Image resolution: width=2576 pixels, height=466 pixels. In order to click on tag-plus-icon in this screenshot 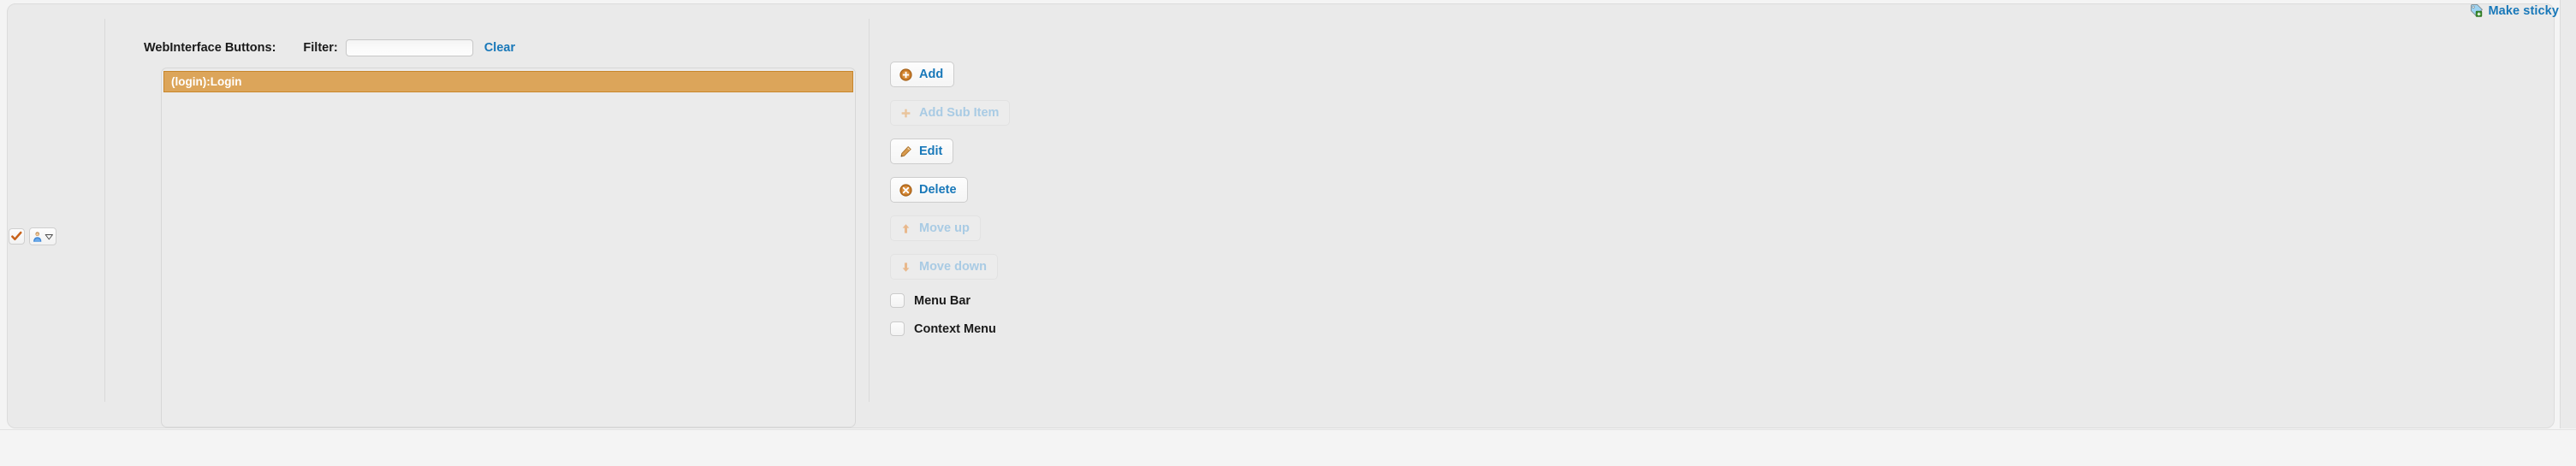, I will do `click(2476, 10)`.